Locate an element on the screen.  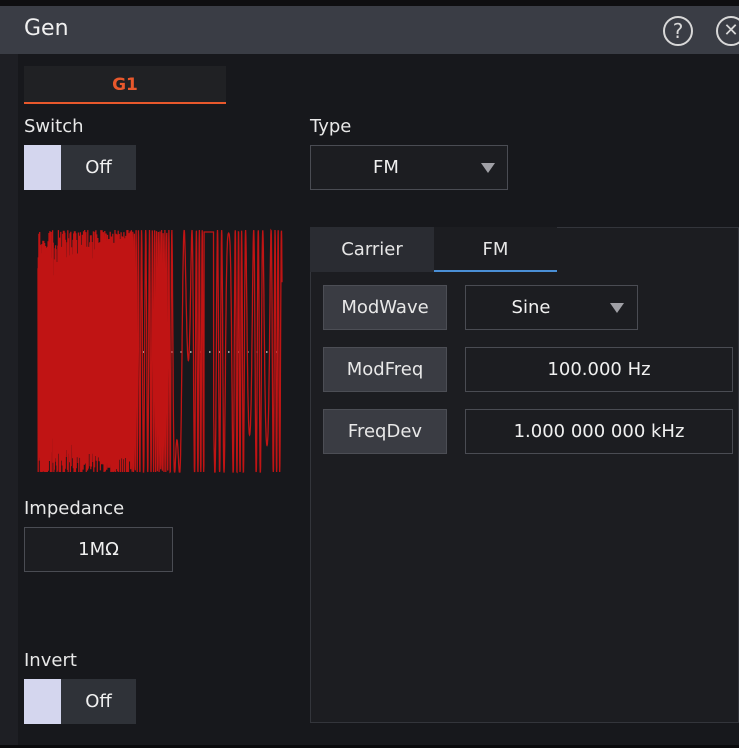
tab-g1: G1 is located at coordinates (125, 85).